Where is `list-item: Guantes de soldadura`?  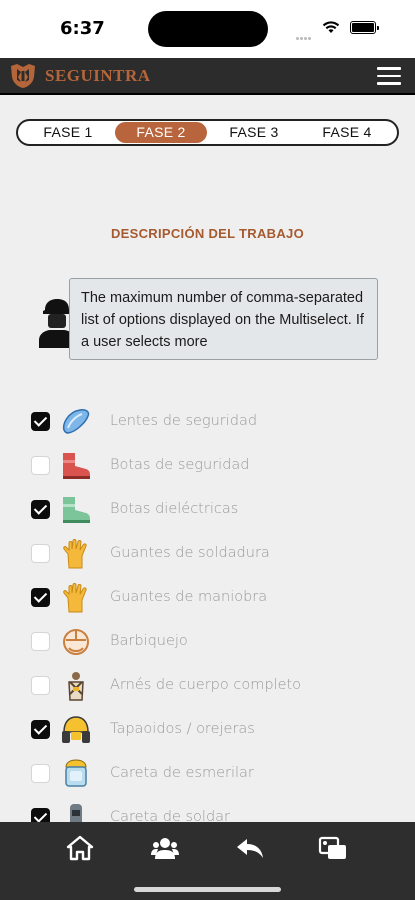
list-item: Guantes de soldadura is located at coordinates (207, 552).